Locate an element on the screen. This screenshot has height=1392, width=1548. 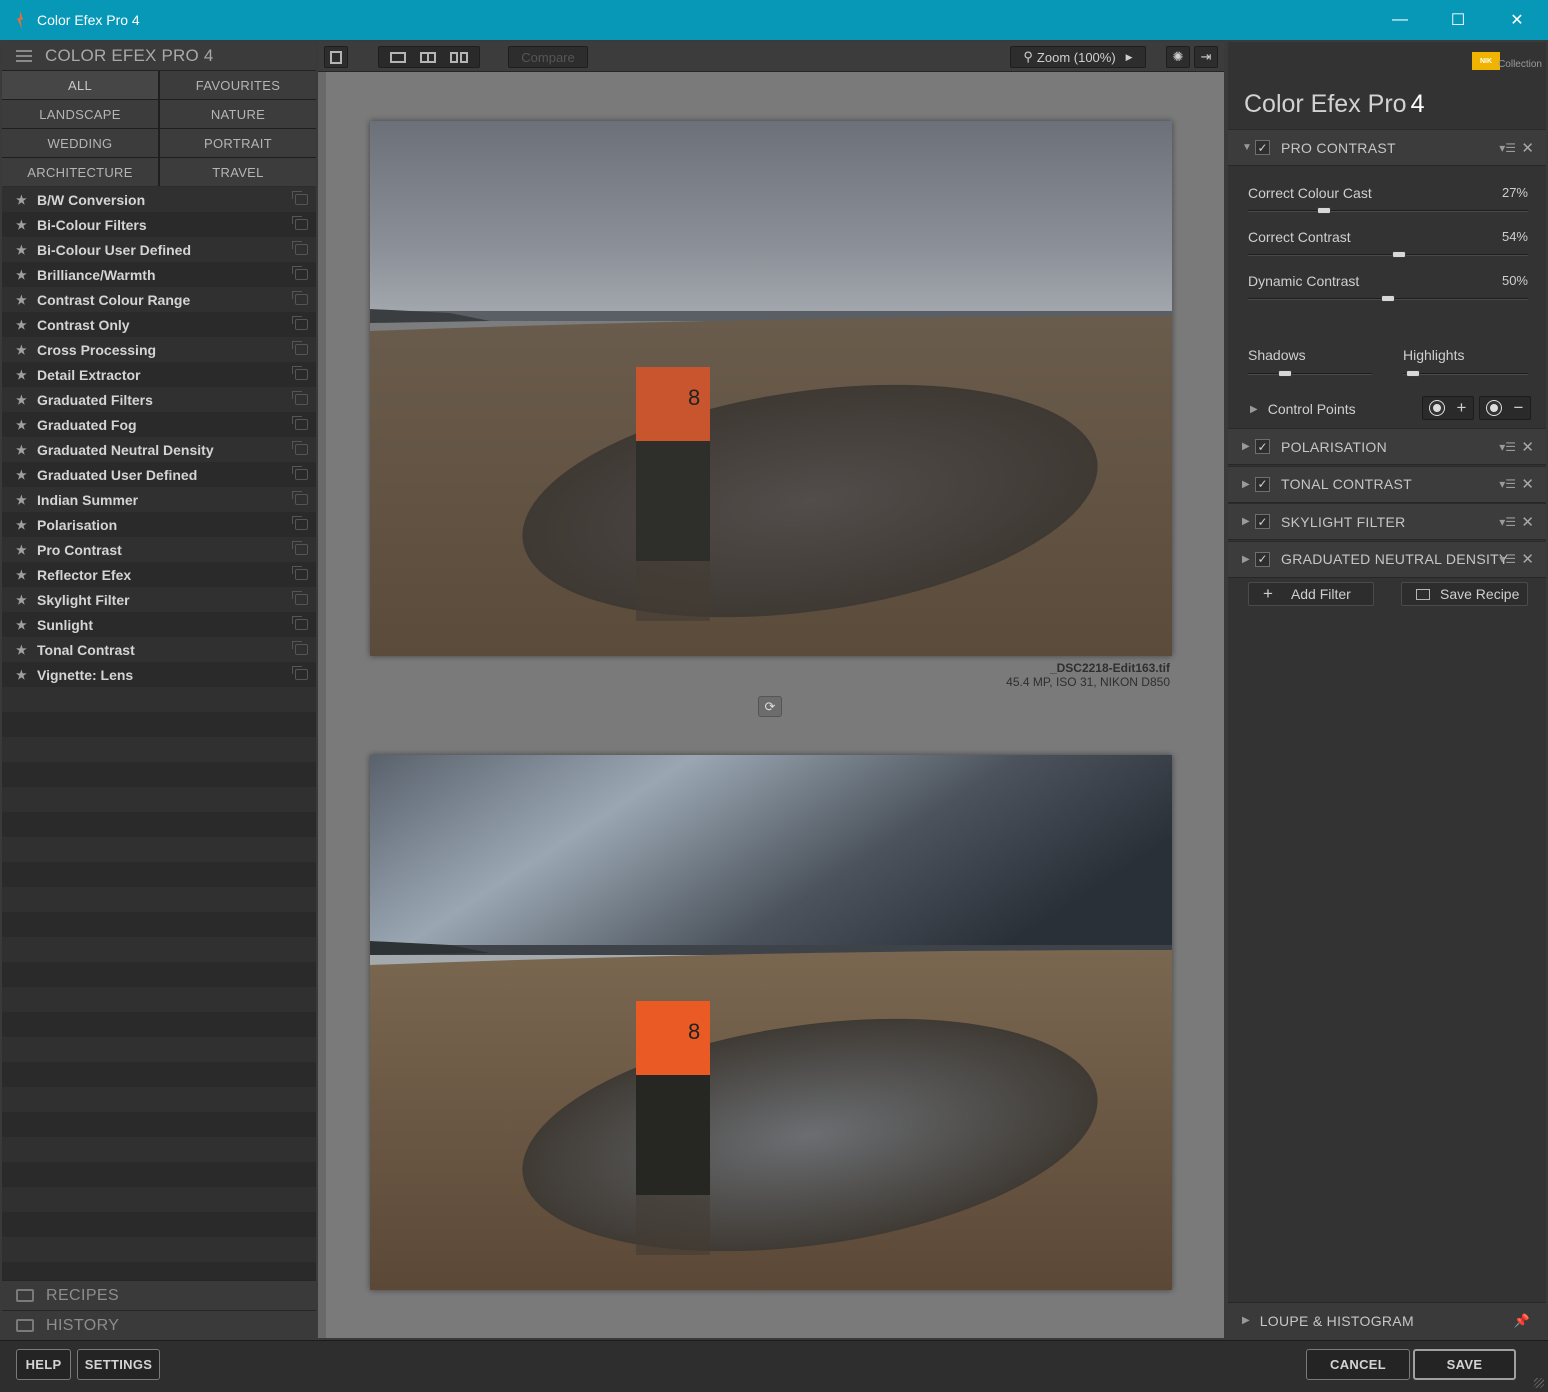
background-brightness-button: ✺ is located at coordinates (1178, 57).